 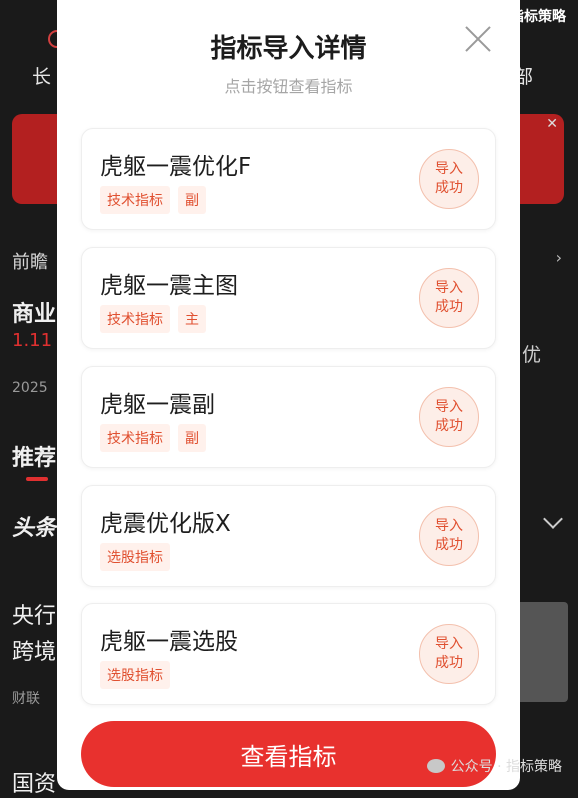 What do you see at coordinates (542, 652) in the screenshot?
I see `news-thumbnail` at bounding box center [542, 652].